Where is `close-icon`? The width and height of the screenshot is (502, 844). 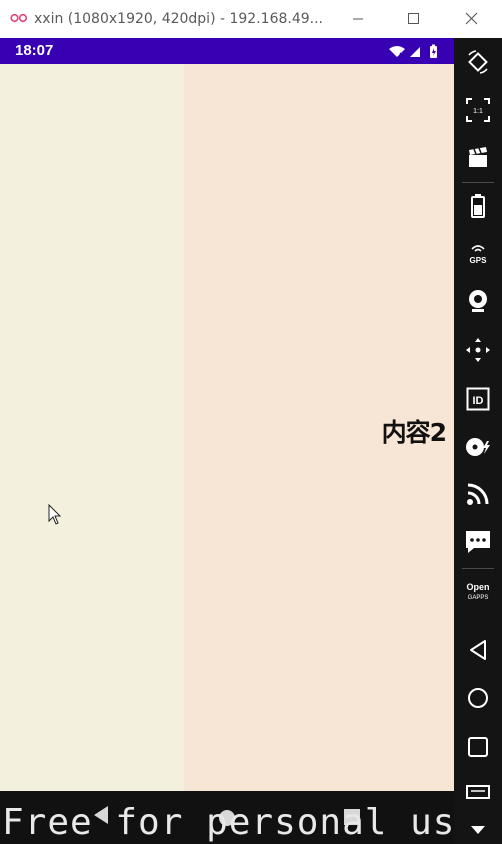 close-icon is located at coordinates (471, 18).